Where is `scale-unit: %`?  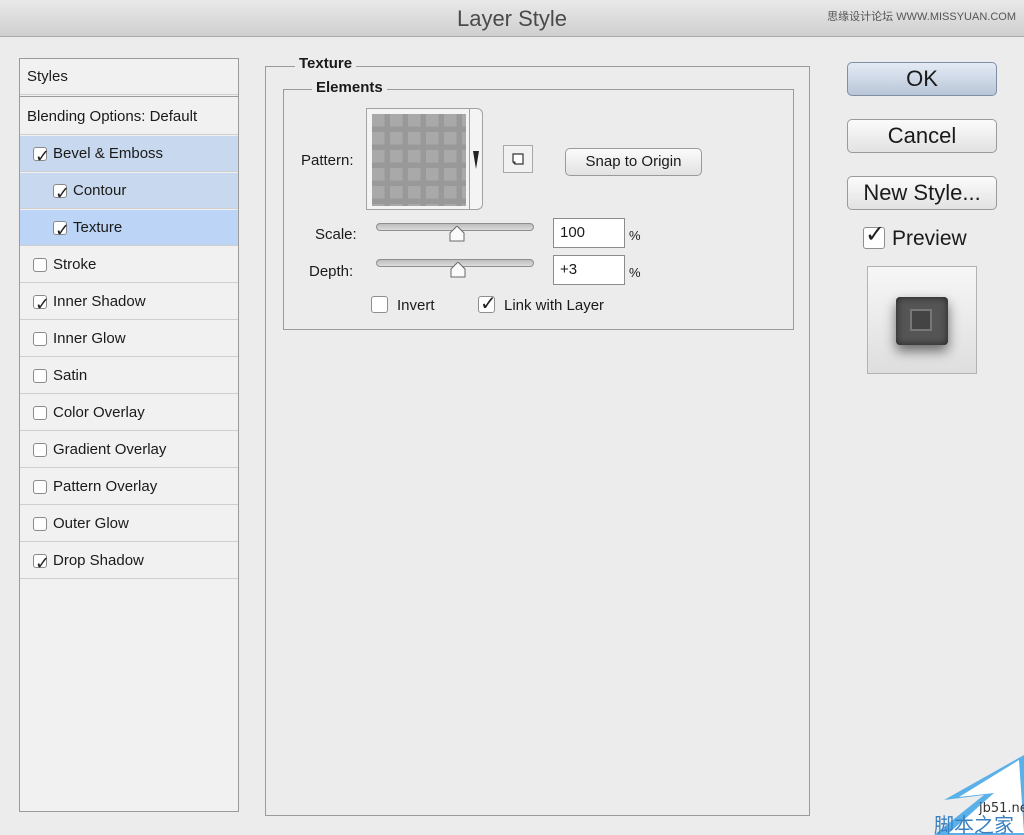
scale-unit: % is located at coordinates (635, 235).